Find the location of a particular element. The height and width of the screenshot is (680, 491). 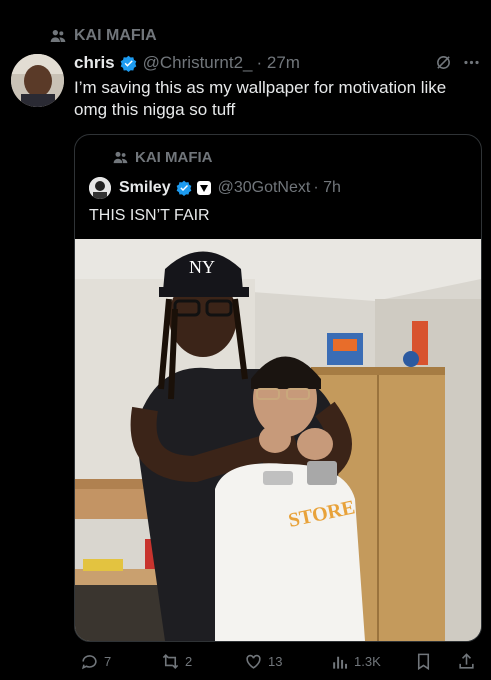

view-count: 1.3K is located at coordinates (367, 661).